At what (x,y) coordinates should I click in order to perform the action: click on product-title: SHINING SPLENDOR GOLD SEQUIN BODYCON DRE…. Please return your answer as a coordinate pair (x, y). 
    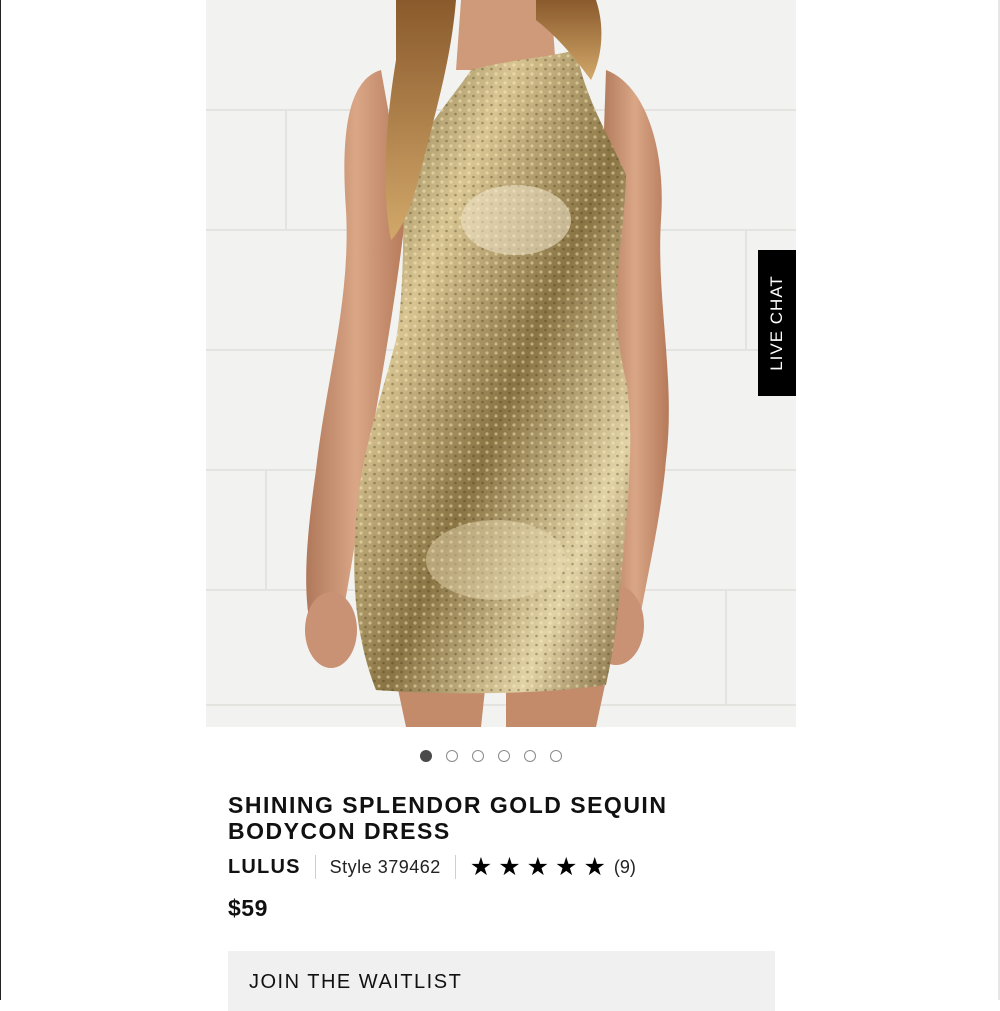
    Looking at the image, I should click on (448, 818).